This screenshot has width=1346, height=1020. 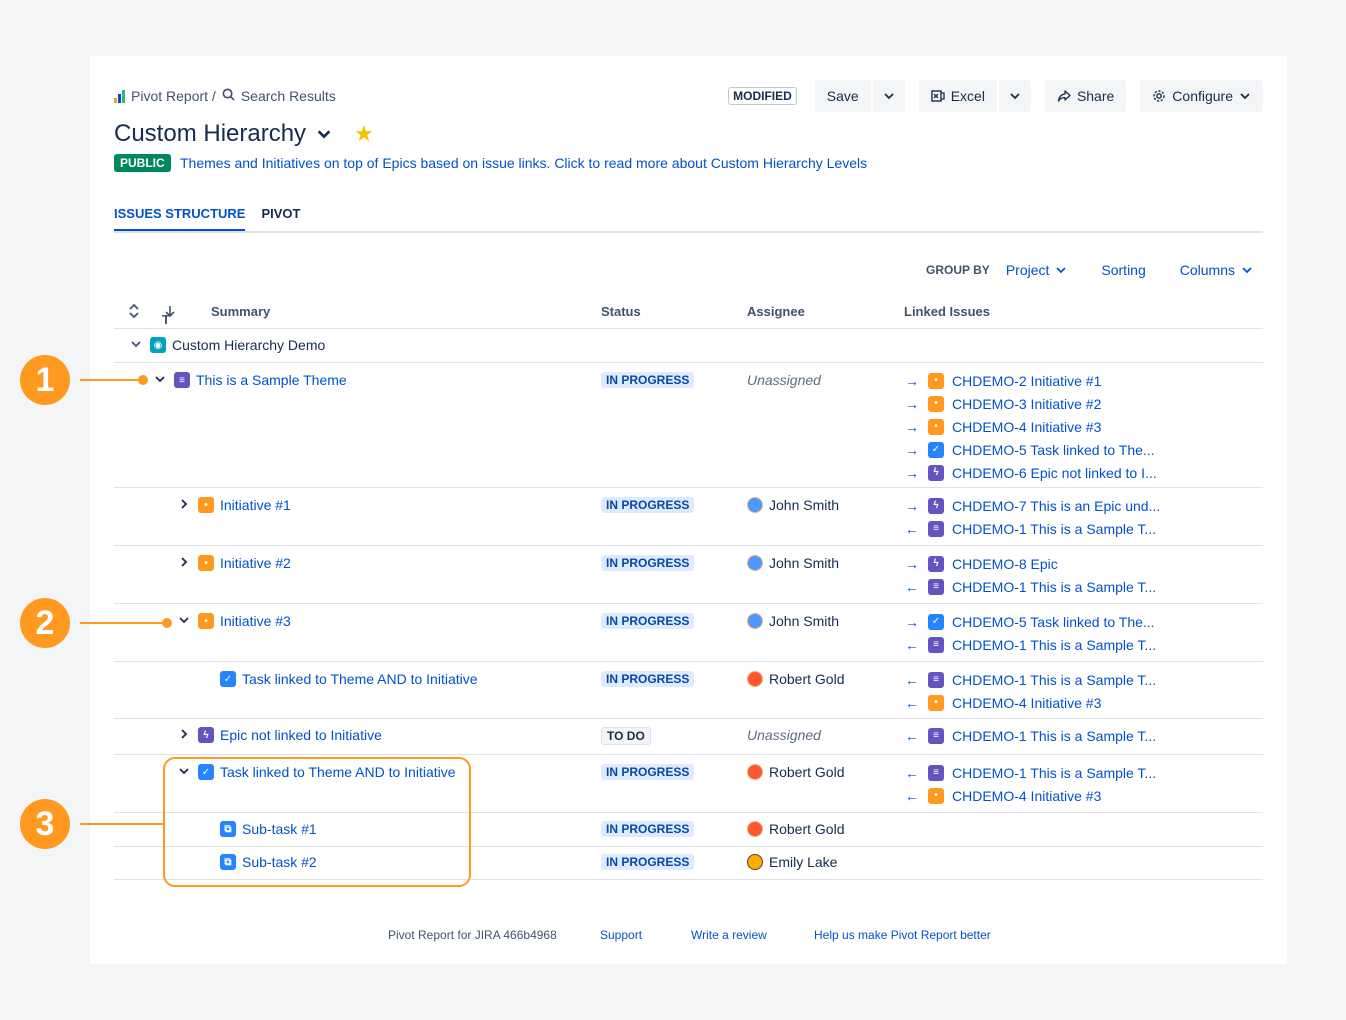 I want to click on footer-review-link: Write a review, so click(x=729, y=935).